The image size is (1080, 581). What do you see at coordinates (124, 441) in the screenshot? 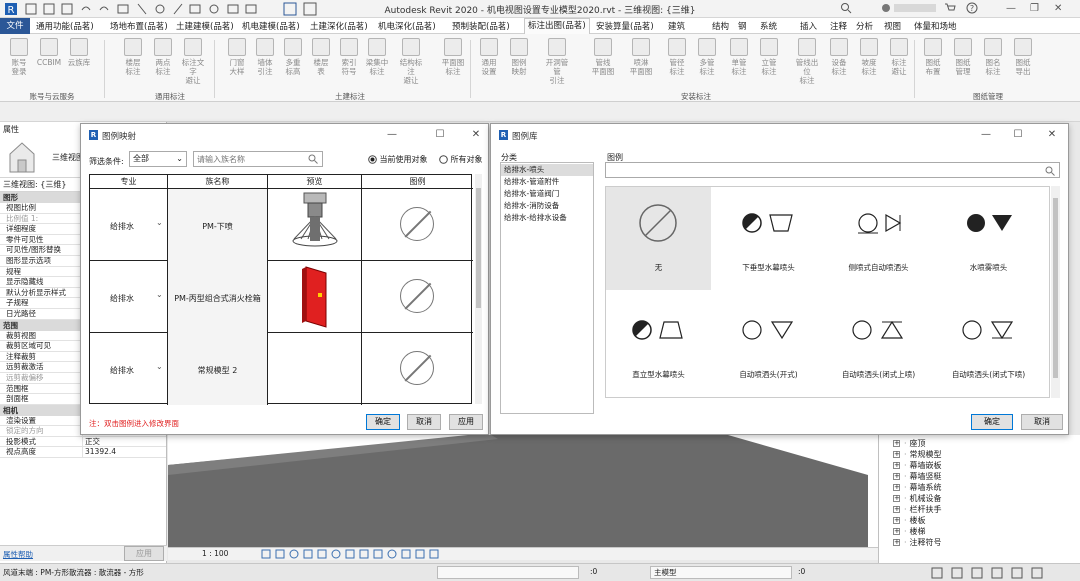
I see `property-value: 正交` at bounding box center [124, 441].